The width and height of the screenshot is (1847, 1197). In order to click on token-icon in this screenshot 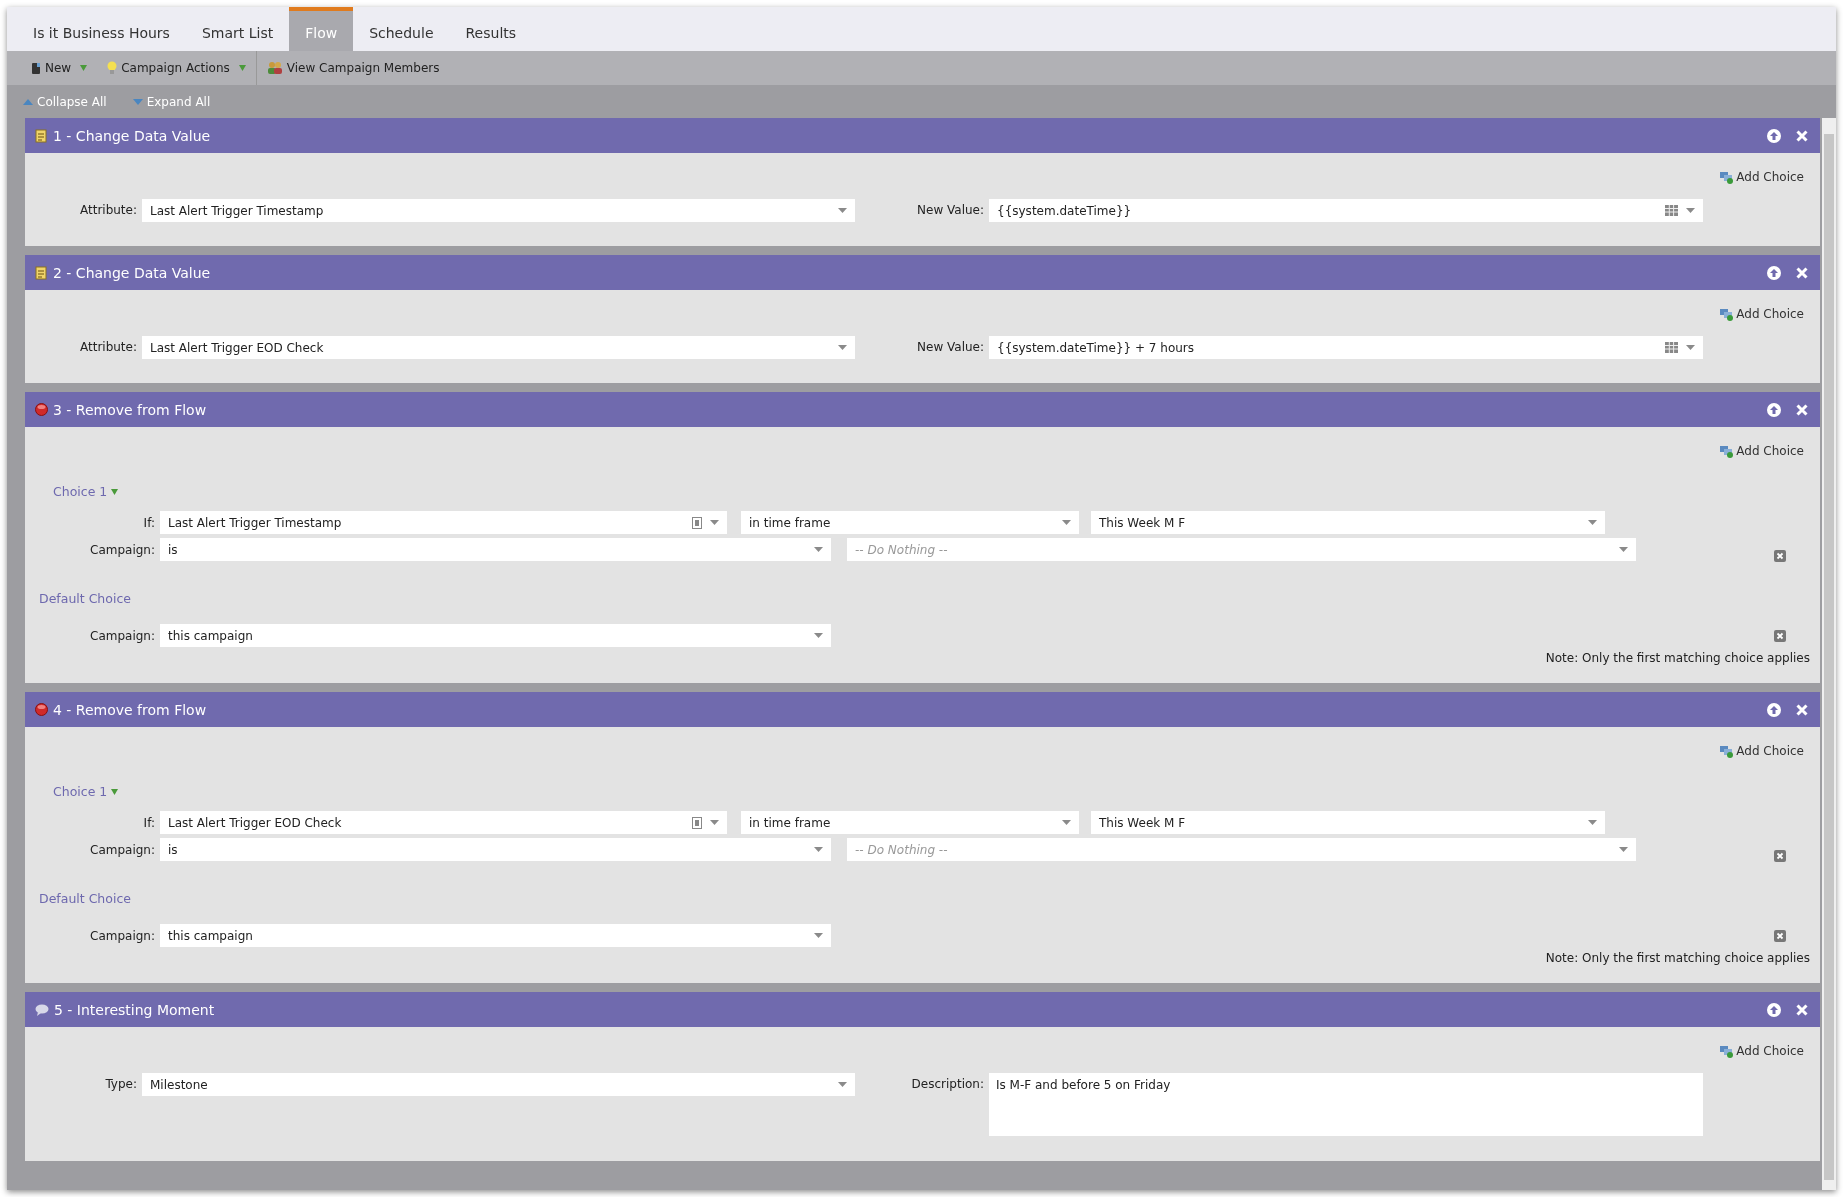, I will do `click(697, 522)`.